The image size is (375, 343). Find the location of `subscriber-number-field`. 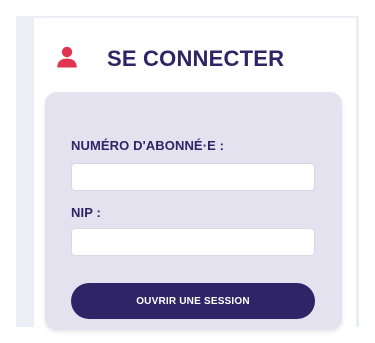

subscriber-number-field is located at coordinates (193, 177).